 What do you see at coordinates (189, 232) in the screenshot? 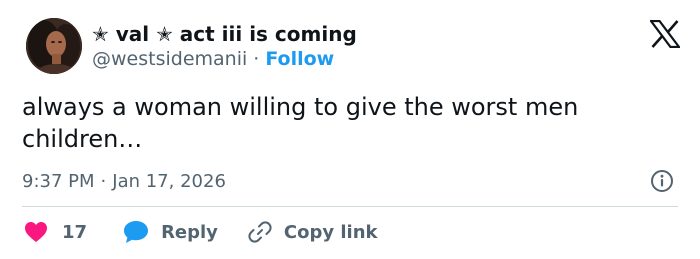
I see `reply-label: Reply` at bounding box center [189, 232].